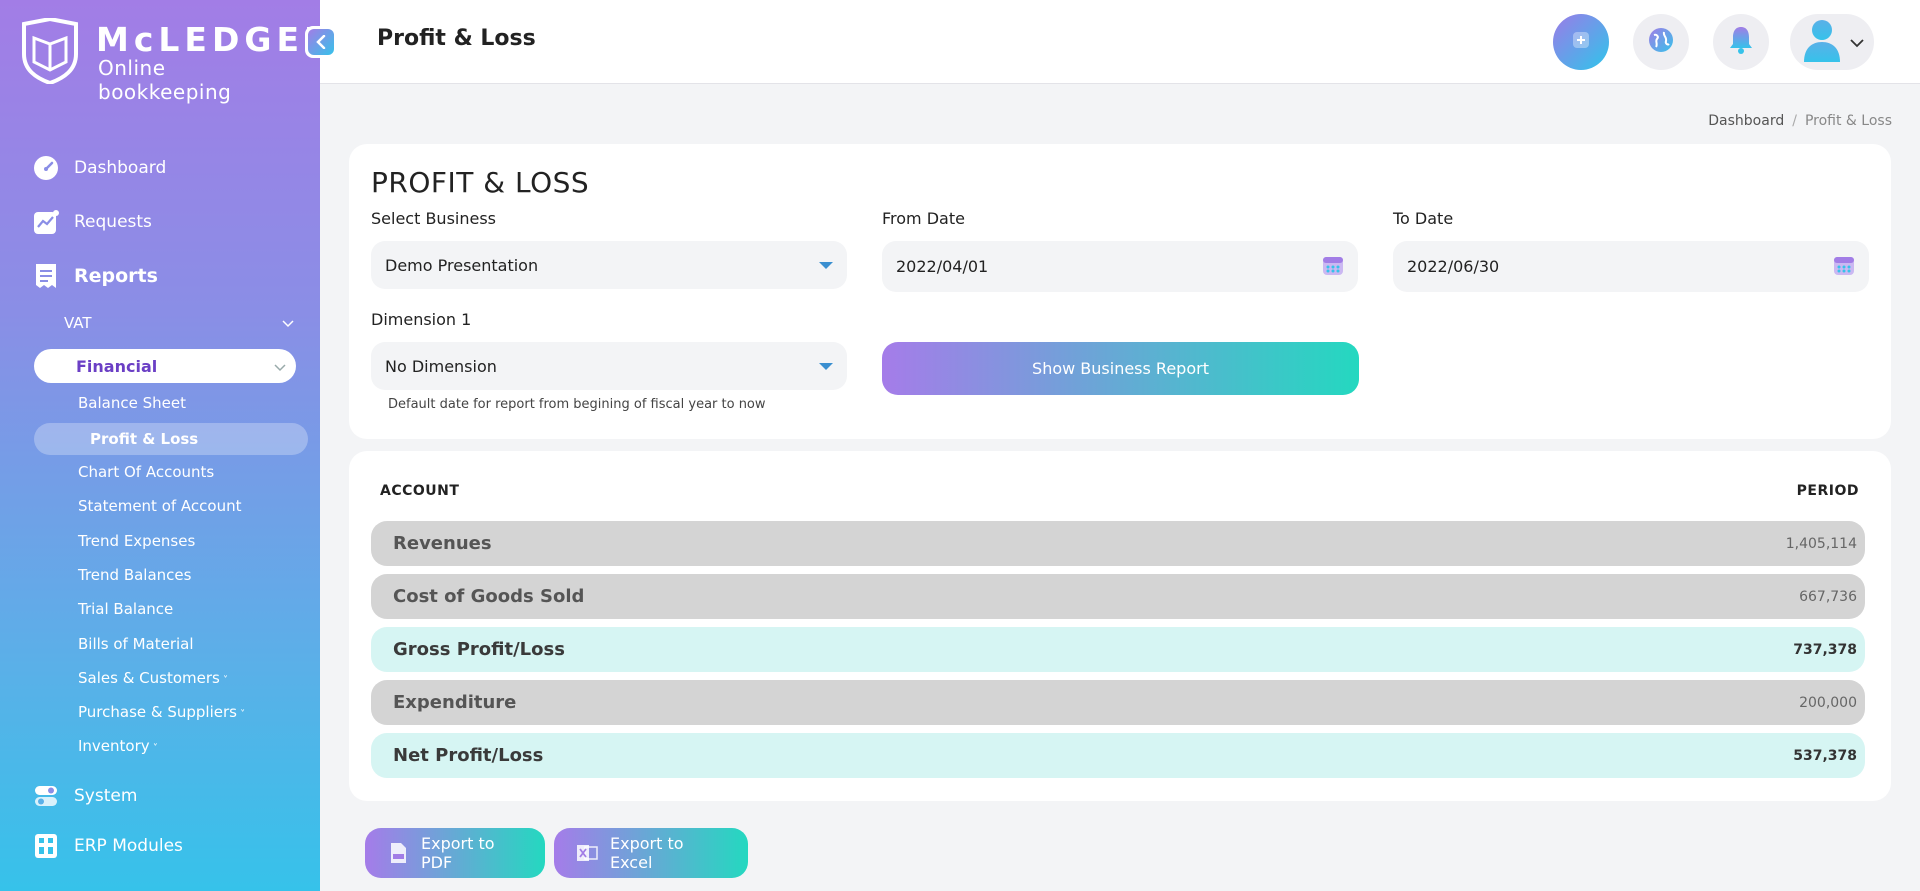  I want to click on sidebar-item-label: Reports, so click(116, 276).